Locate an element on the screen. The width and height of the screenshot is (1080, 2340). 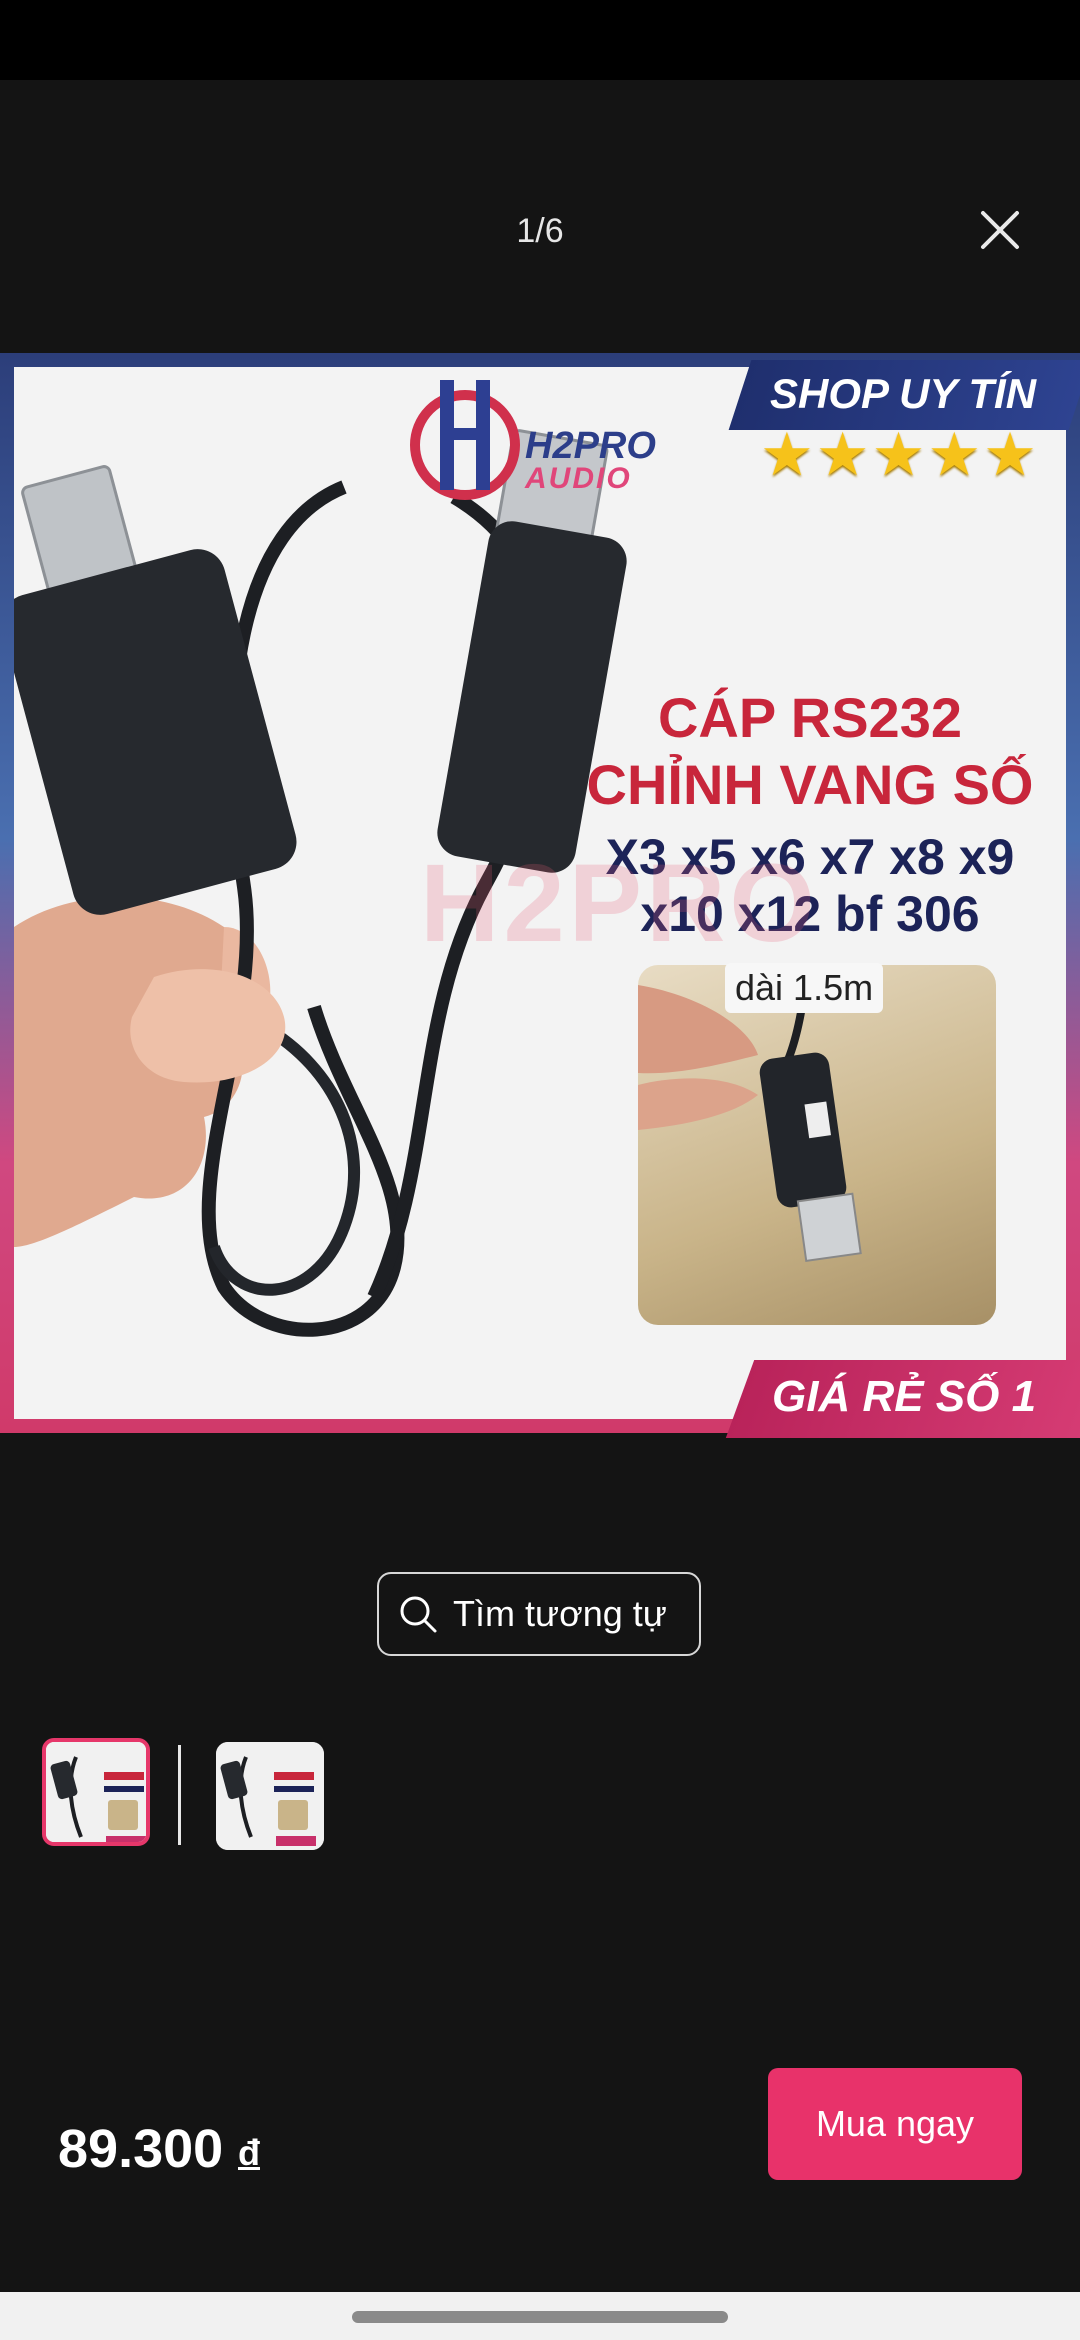
status-bar is located at coordinates (540, 40).